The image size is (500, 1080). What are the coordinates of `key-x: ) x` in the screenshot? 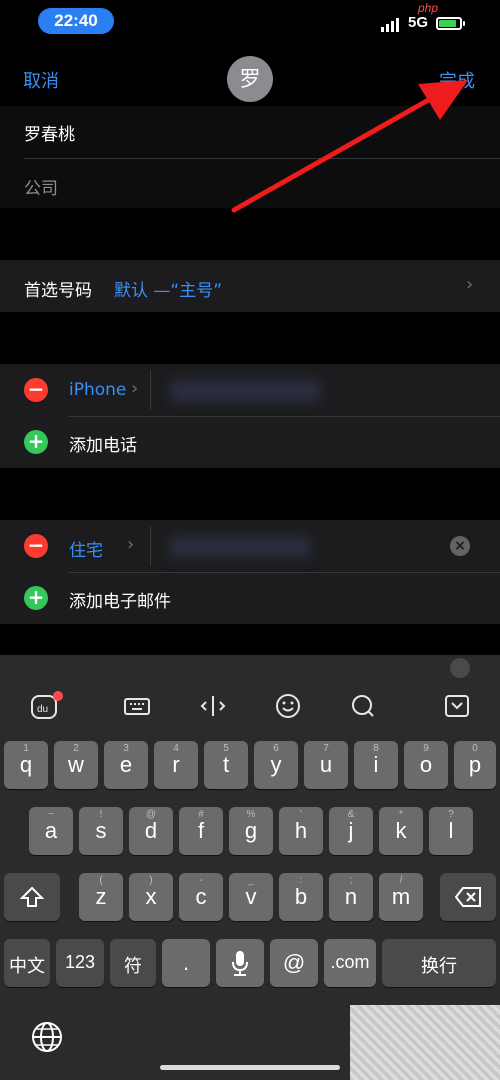 It's located at (151, 897).